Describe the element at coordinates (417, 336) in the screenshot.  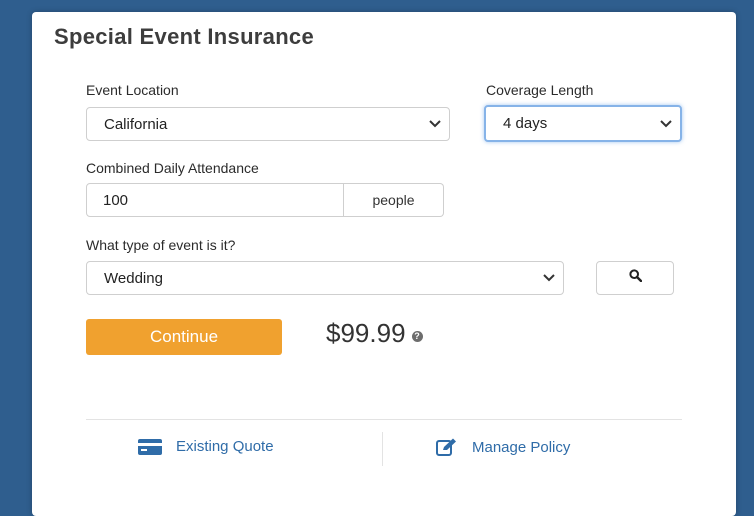
I see `question-circle-icon: ?` at that location.